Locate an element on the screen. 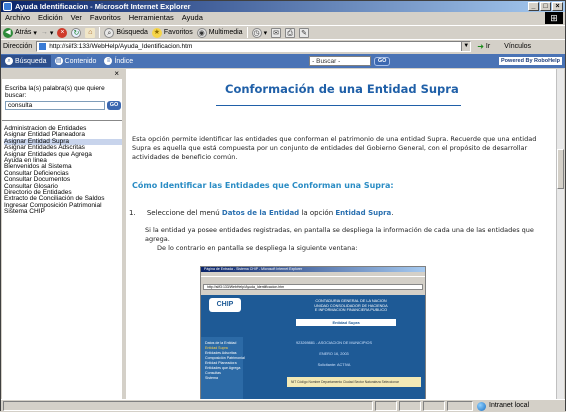  forward-arrow-icon: → is located at coordinates (44, 32).